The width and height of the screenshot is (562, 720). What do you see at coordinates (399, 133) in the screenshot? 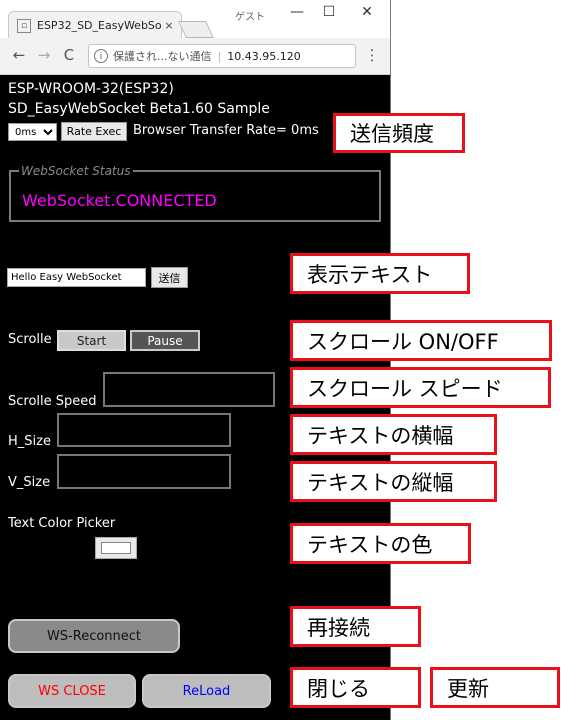
I see `annotation-rate: 送信頻度` at bounding box center [399, 133].